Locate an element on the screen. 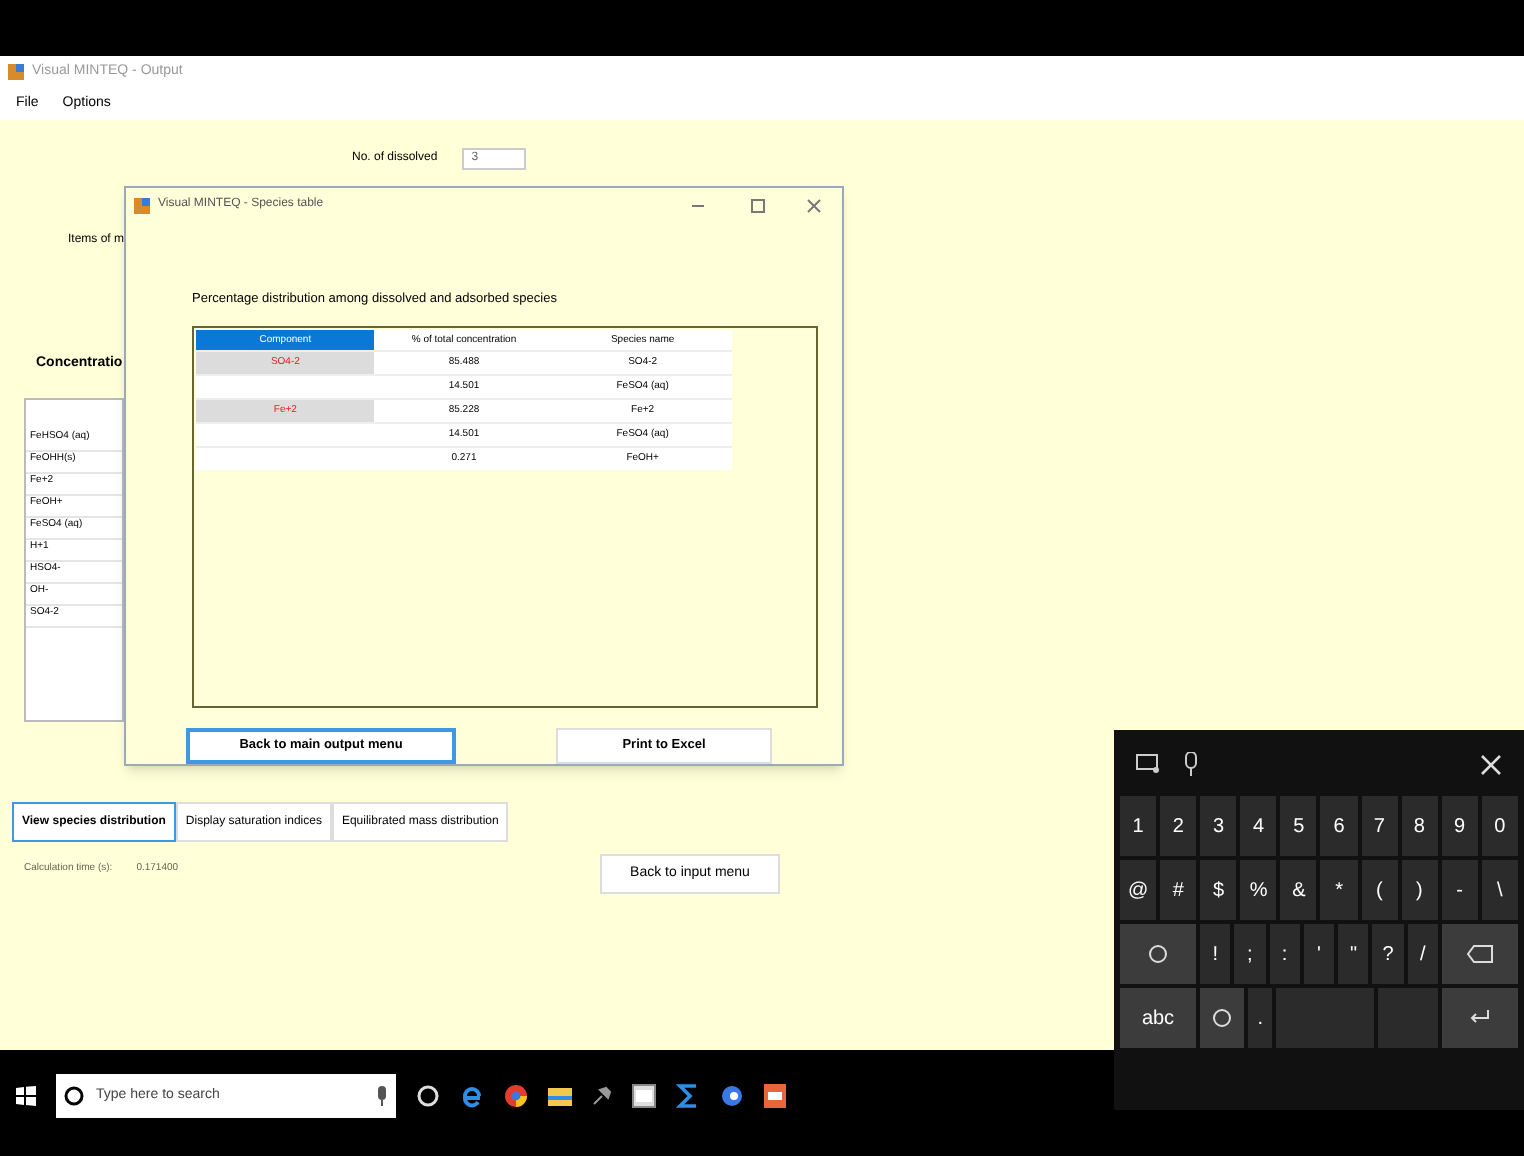 Image resolution: width=1524 pixels, height=1156 pixels. keyboard-key: 8 is located at coordinates (1419, 826).